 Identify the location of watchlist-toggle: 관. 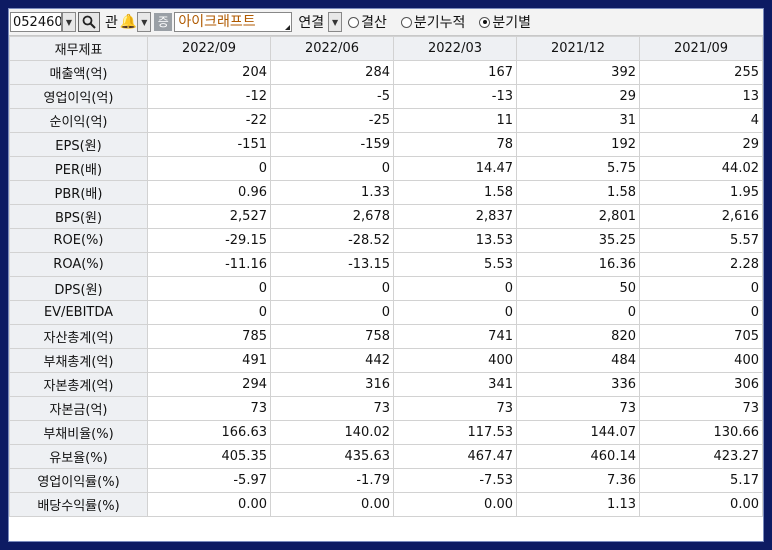
(111, 22).